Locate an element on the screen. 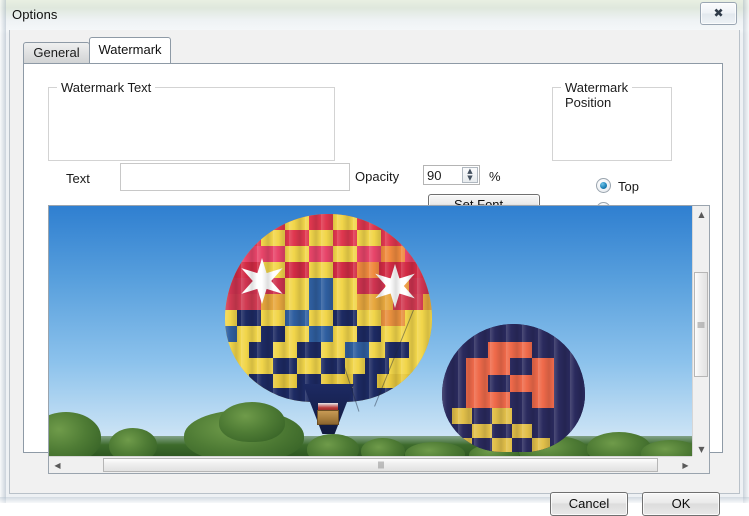 The height and width of the screenshot is (516, 749). percent-label: % is located at coordinates (495, 176).